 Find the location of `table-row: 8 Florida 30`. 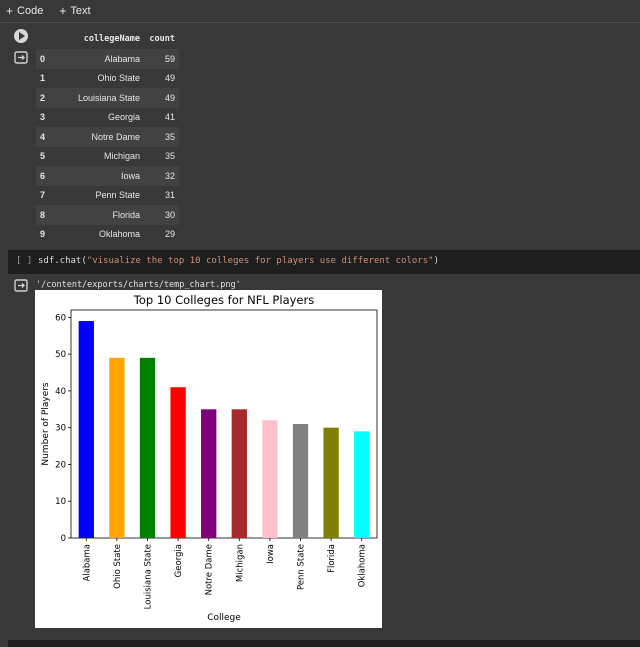

table-row: 8 Florida 30 is located at coordinates (107, 215).